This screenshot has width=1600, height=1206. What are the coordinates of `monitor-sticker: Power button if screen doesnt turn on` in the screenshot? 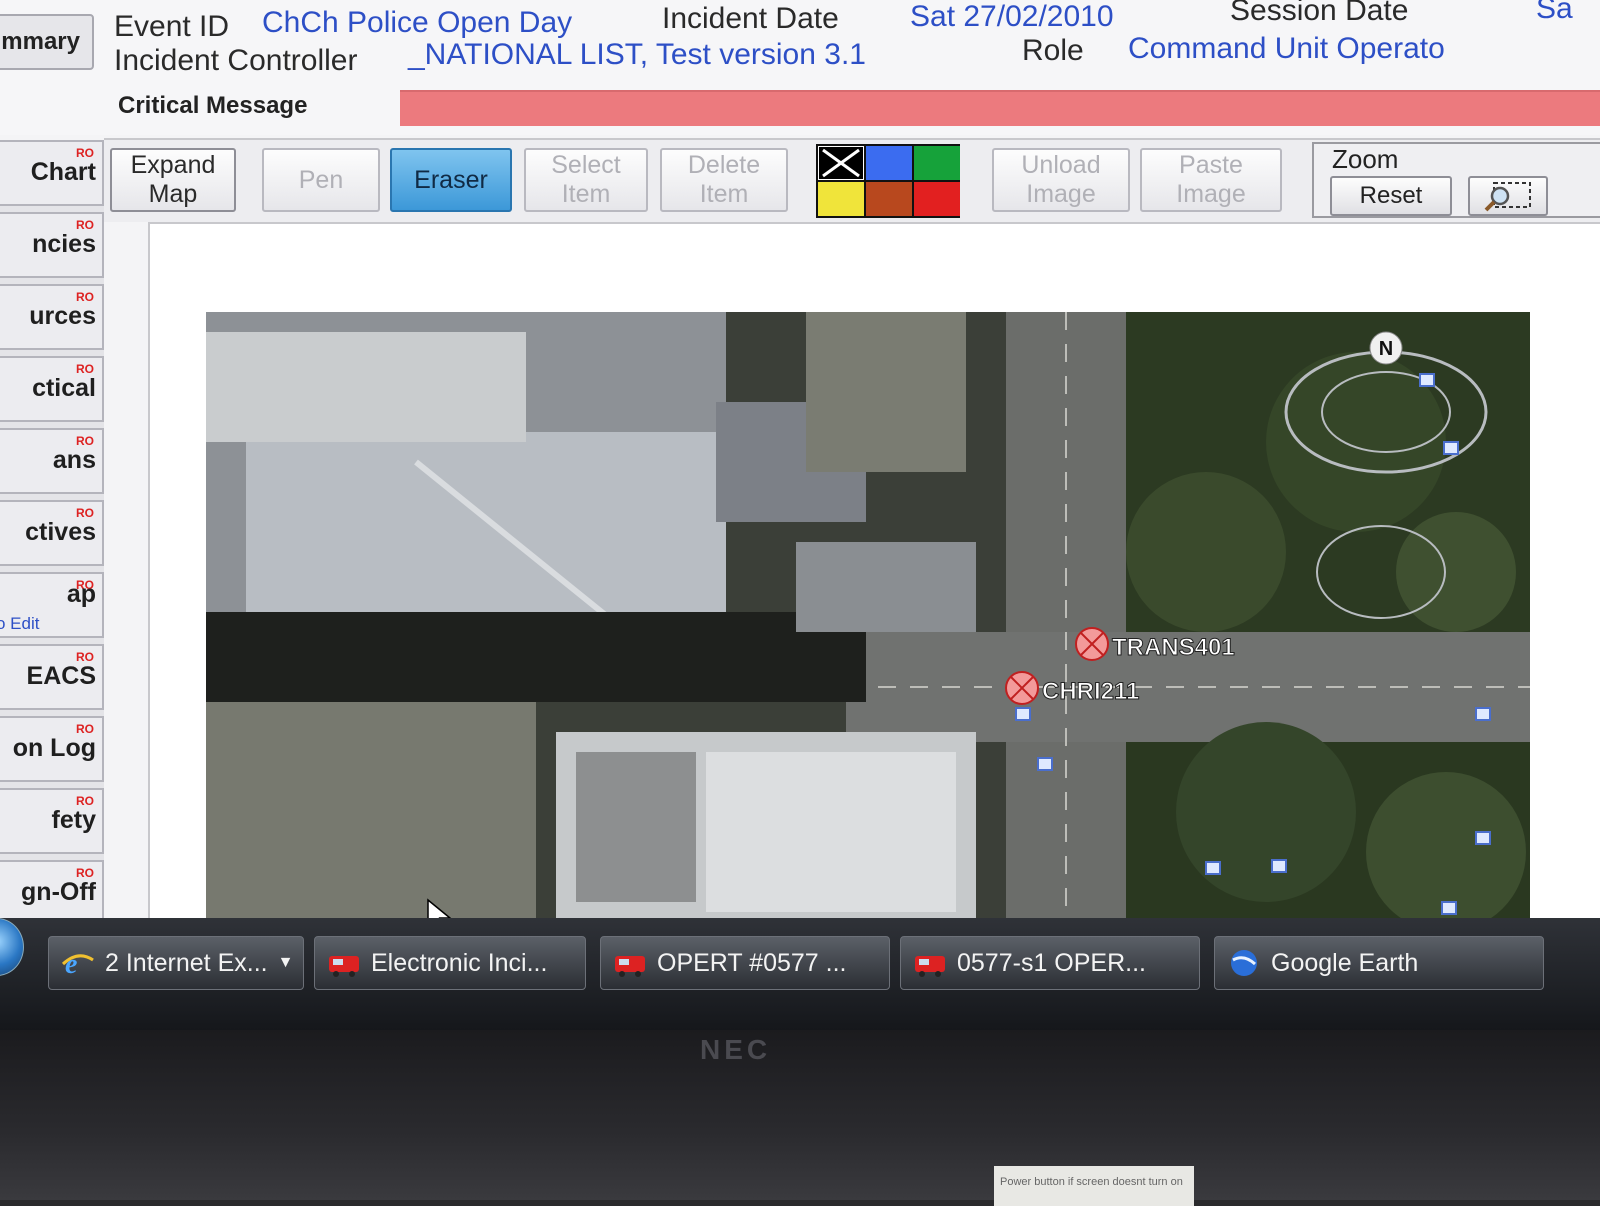 It's located at (1094, 1186).